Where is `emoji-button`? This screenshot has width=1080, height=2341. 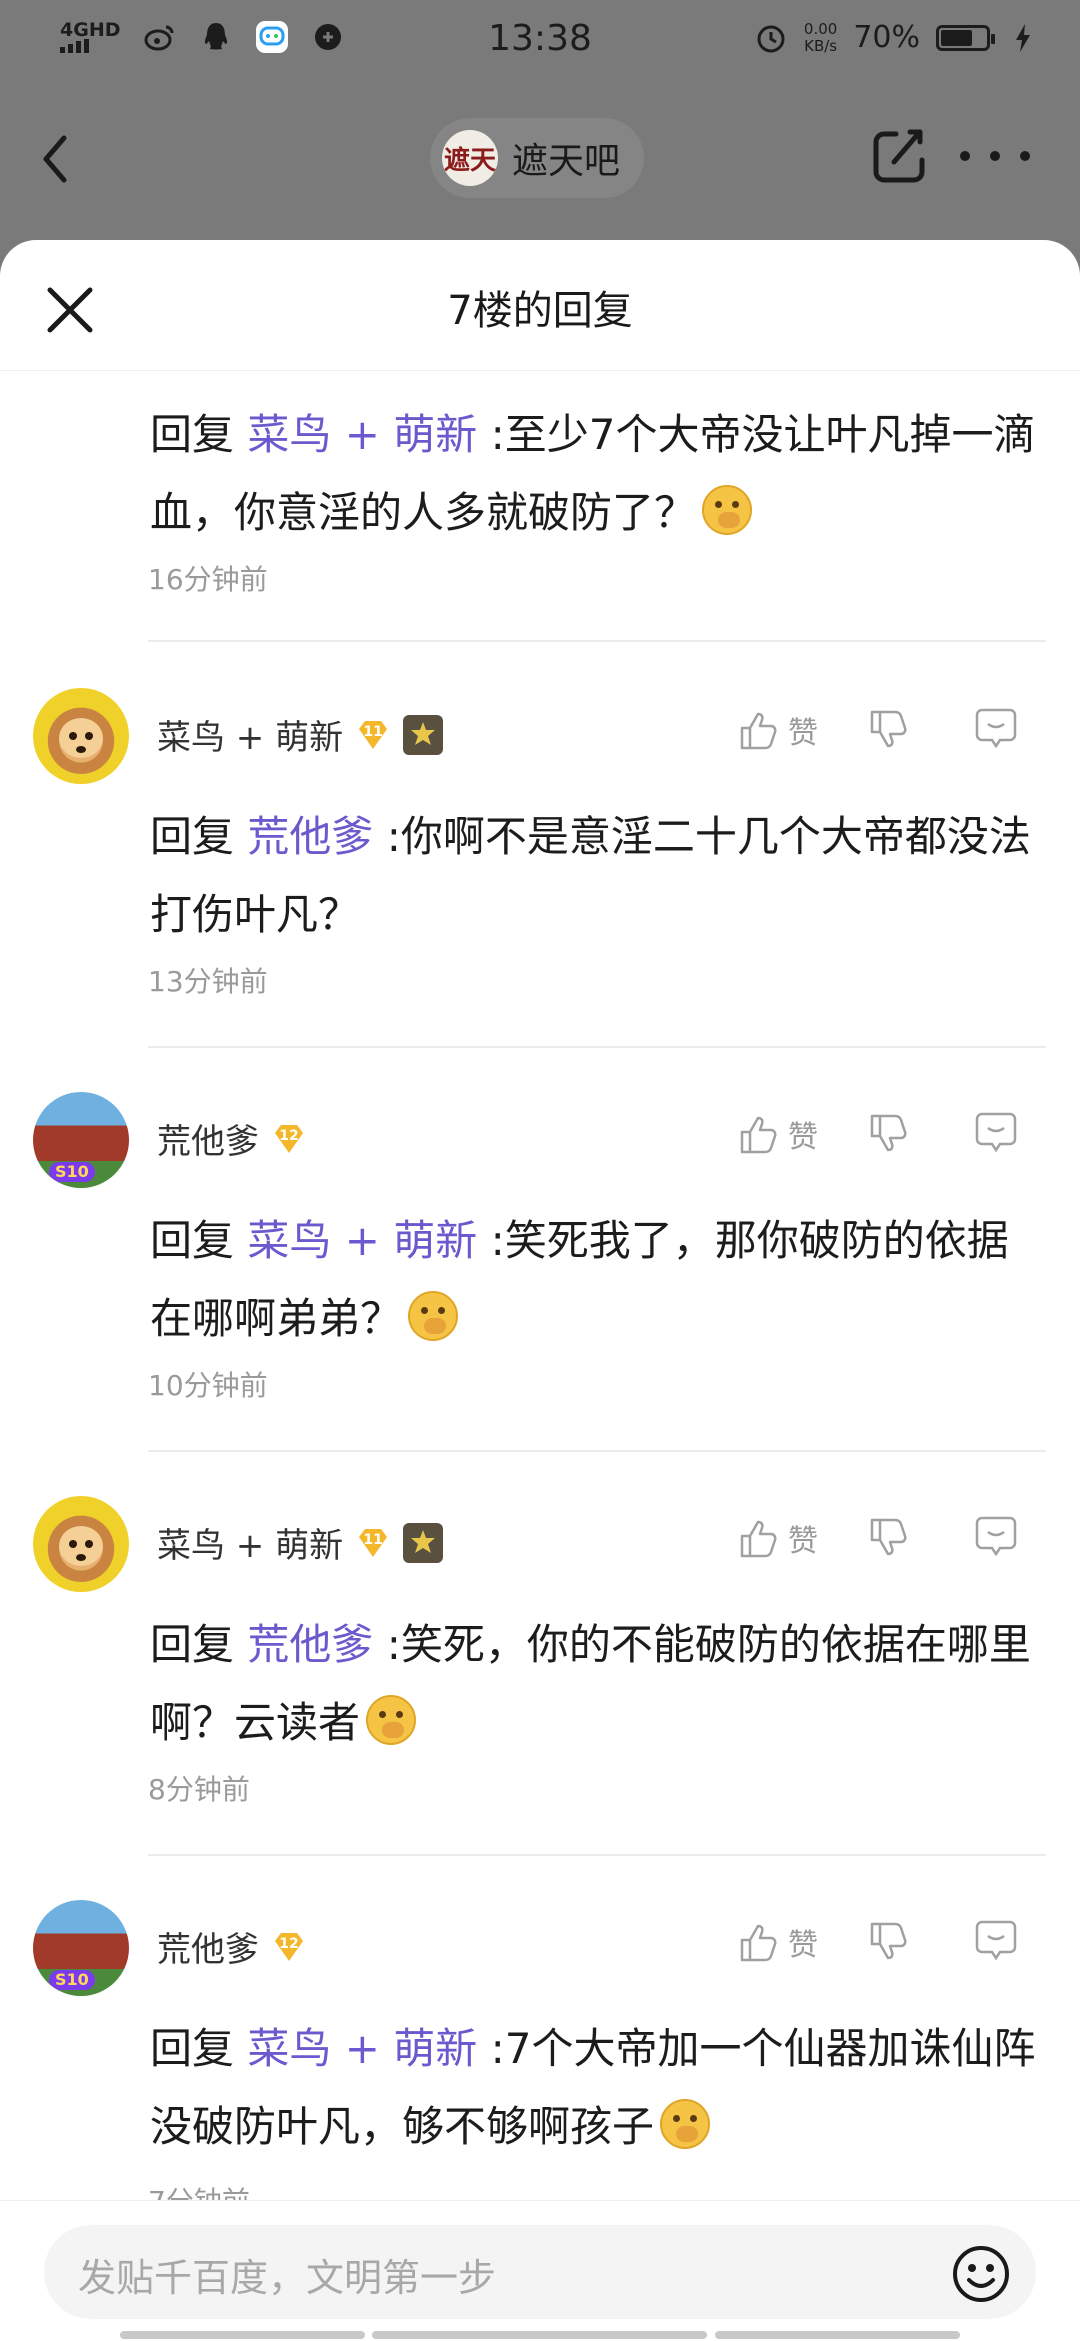 emoji-button is located at coordinates (981, 2274).